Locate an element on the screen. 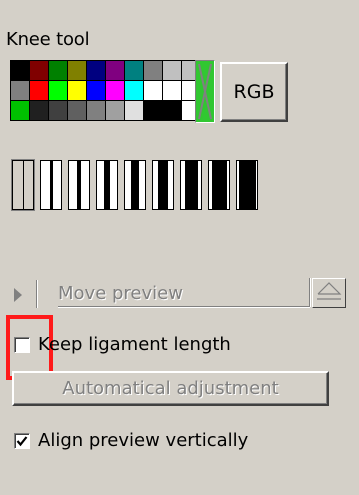 The image size is (359, 495). align-preview-checkbox-row: Align preview vertically is located at coordinates (131, 440).